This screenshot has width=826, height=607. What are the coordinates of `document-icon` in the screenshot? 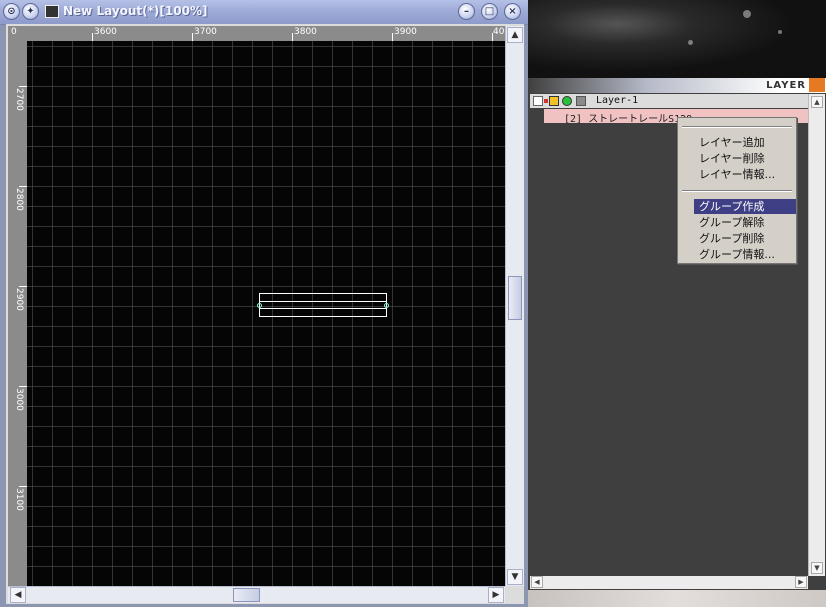 It's located at (52, 11).